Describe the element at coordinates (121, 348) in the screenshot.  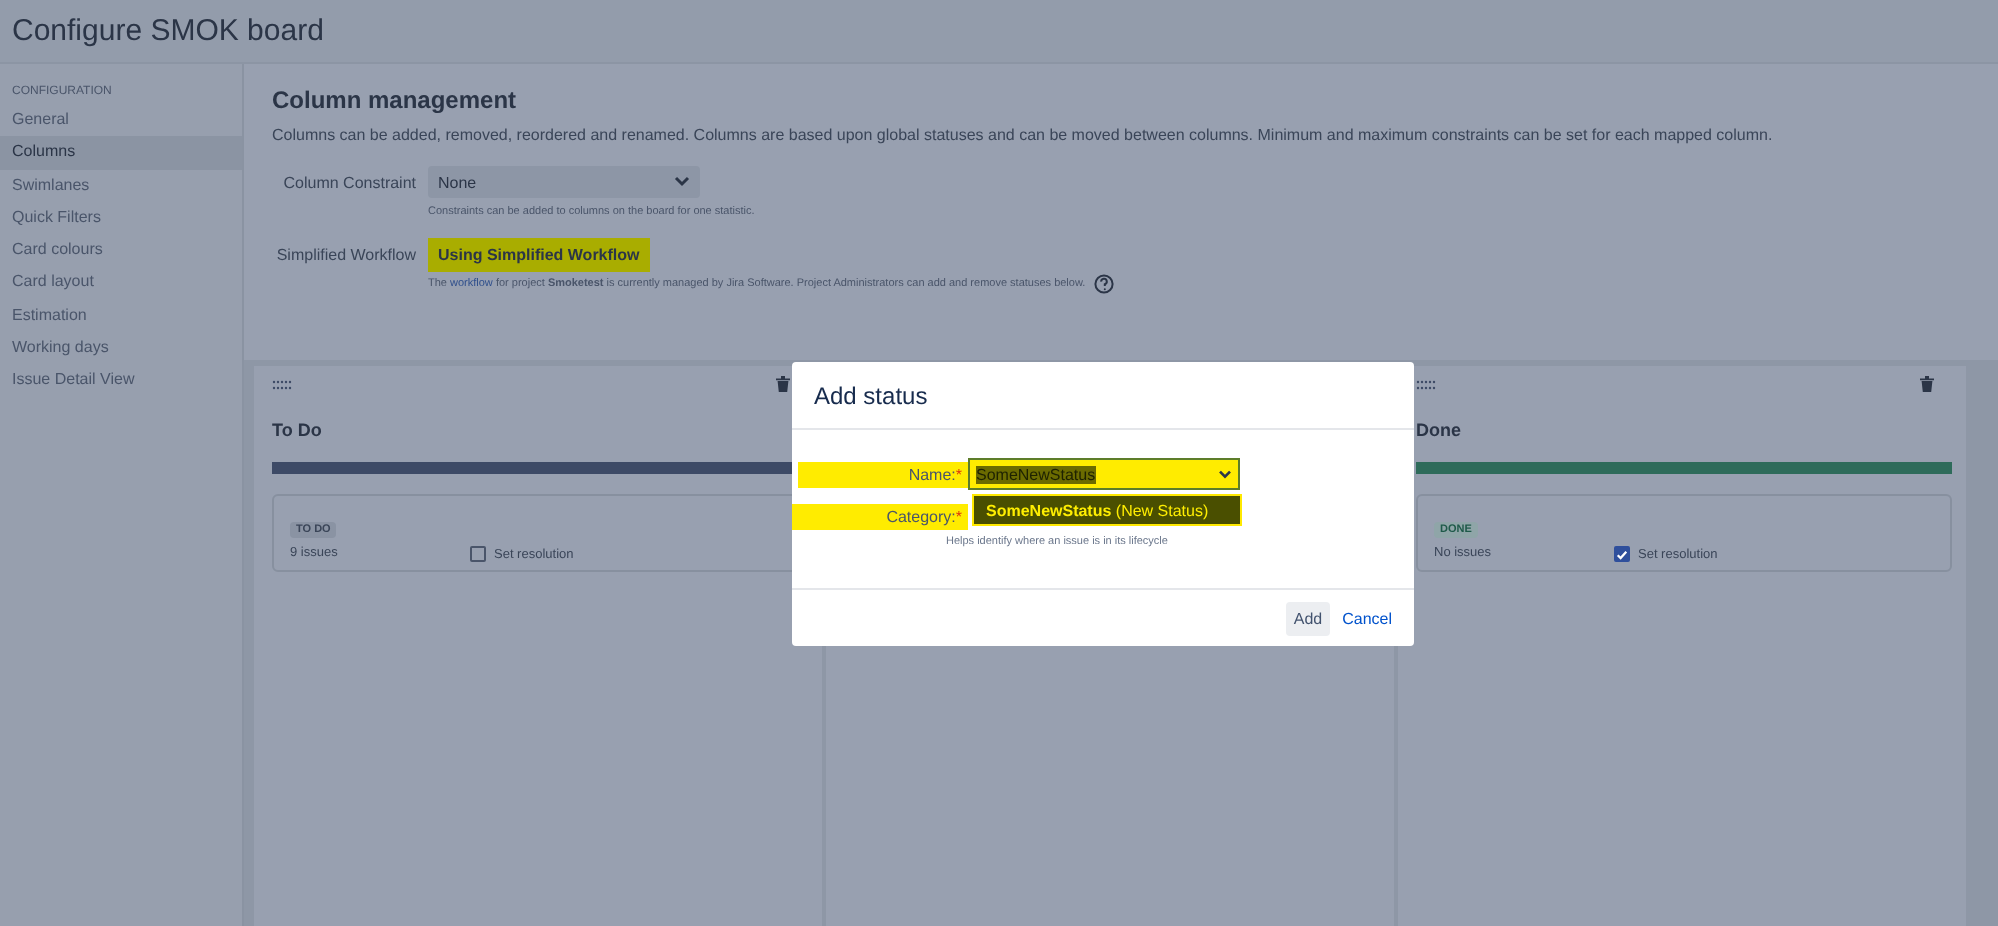
I see `sidebar-item: Working days` at that location.